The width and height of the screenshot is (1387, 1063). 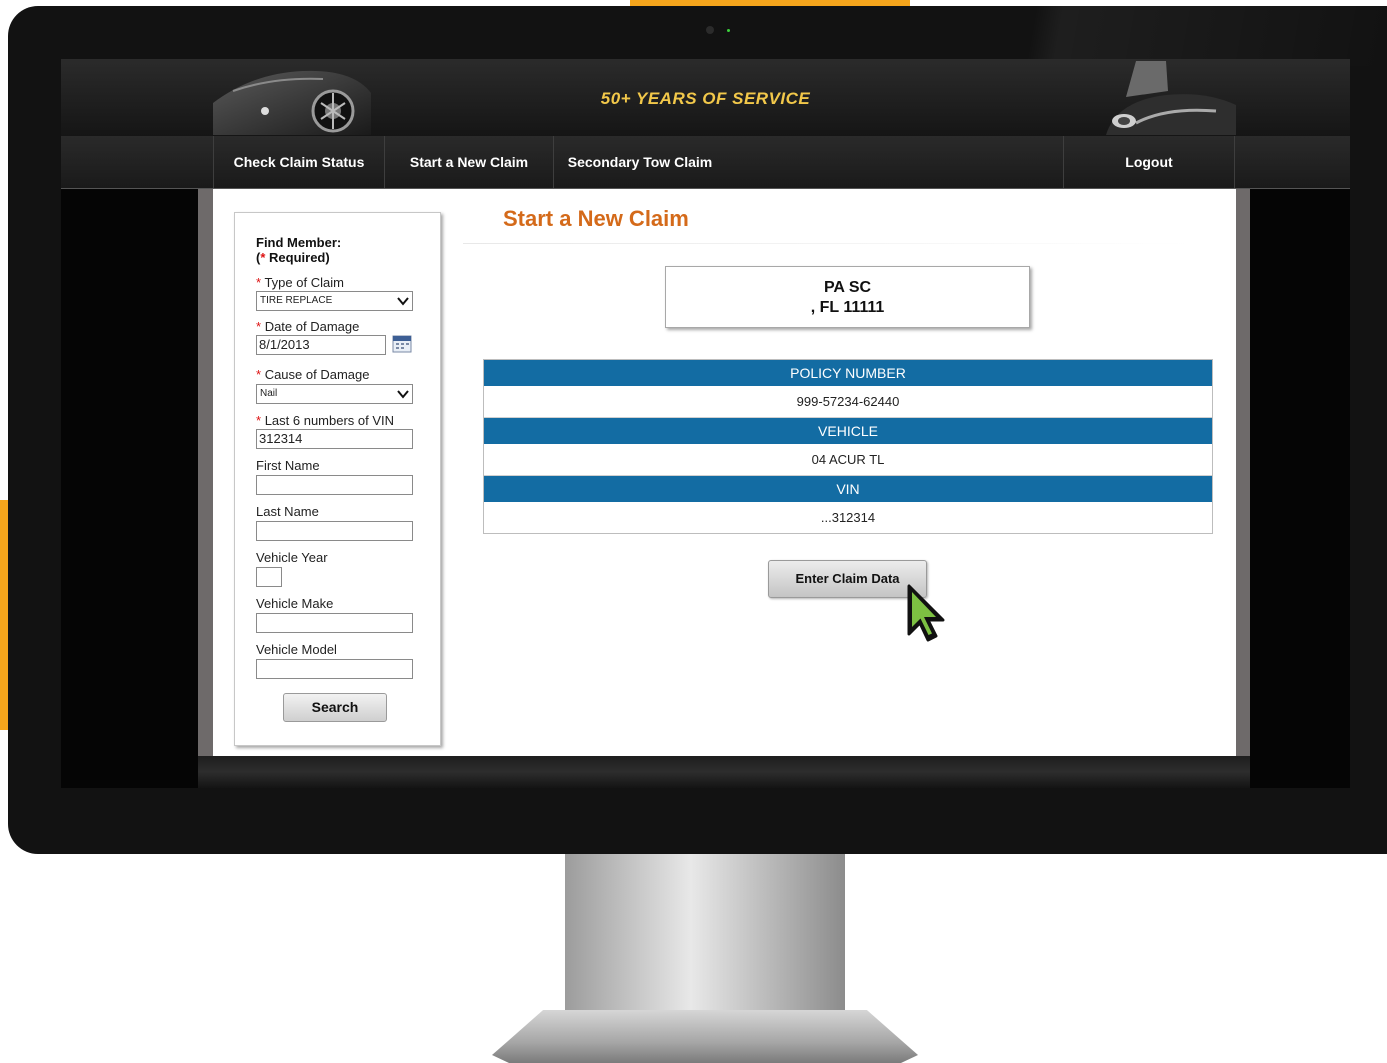 I want to click on car-headlight-image, so click(x=1171, y=98).